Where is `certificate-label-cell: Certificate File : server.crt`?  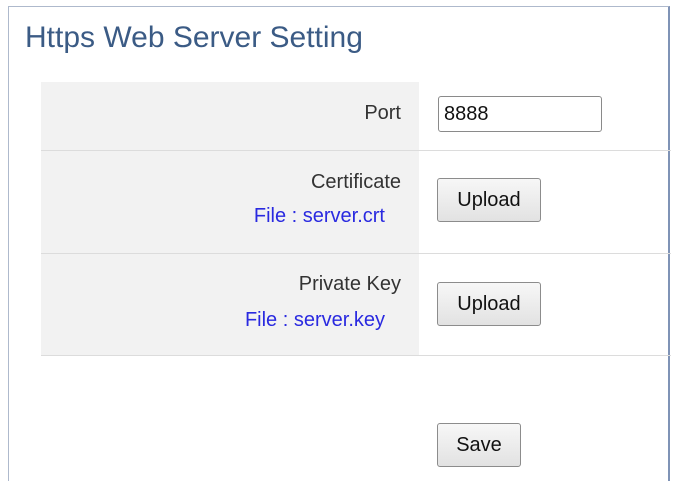
certificate-label-cell: Certificate File : server.crt is located at coordinates (230, 202).